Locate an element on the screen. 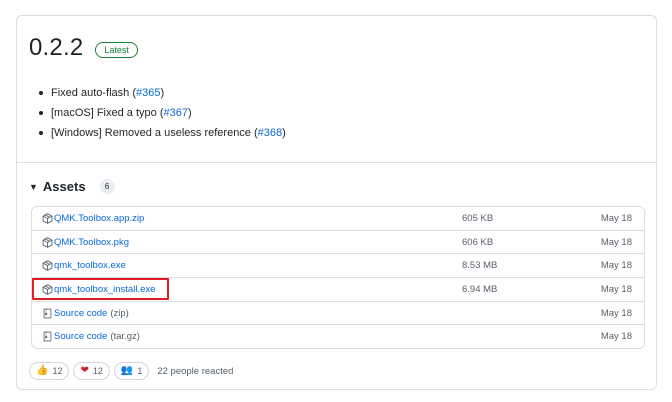 The height and width of the screenshot is (402, 672). asset-link: QMK.Toolbox.pkg is located at coordinates (85, 242).